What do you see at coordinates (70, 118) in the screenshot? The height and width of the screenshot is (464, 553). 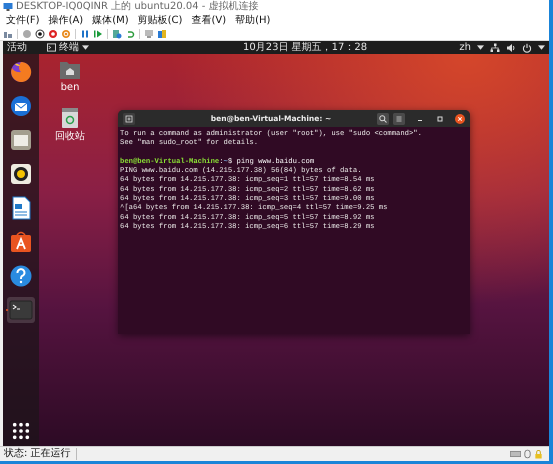 I see `trash-icon` at bounding box center [70, 118].